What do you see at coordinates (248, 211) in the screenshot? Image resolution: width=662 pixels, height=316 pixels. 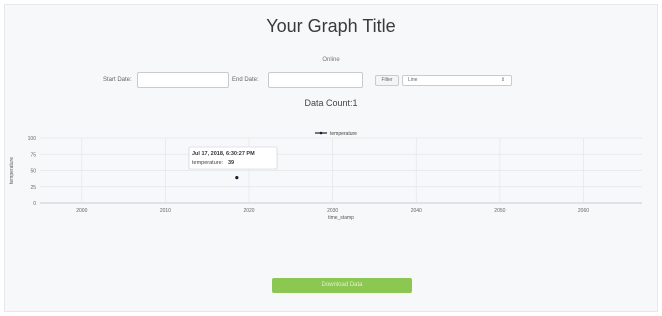 I see `x-tick-label: 2020` at bounding box center [248, 211].